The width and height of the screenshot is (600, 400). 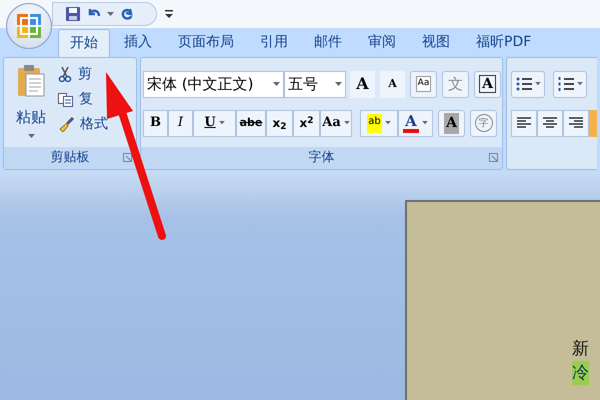 I want to click on grow-font-button: A, so click(x=362, y=84).